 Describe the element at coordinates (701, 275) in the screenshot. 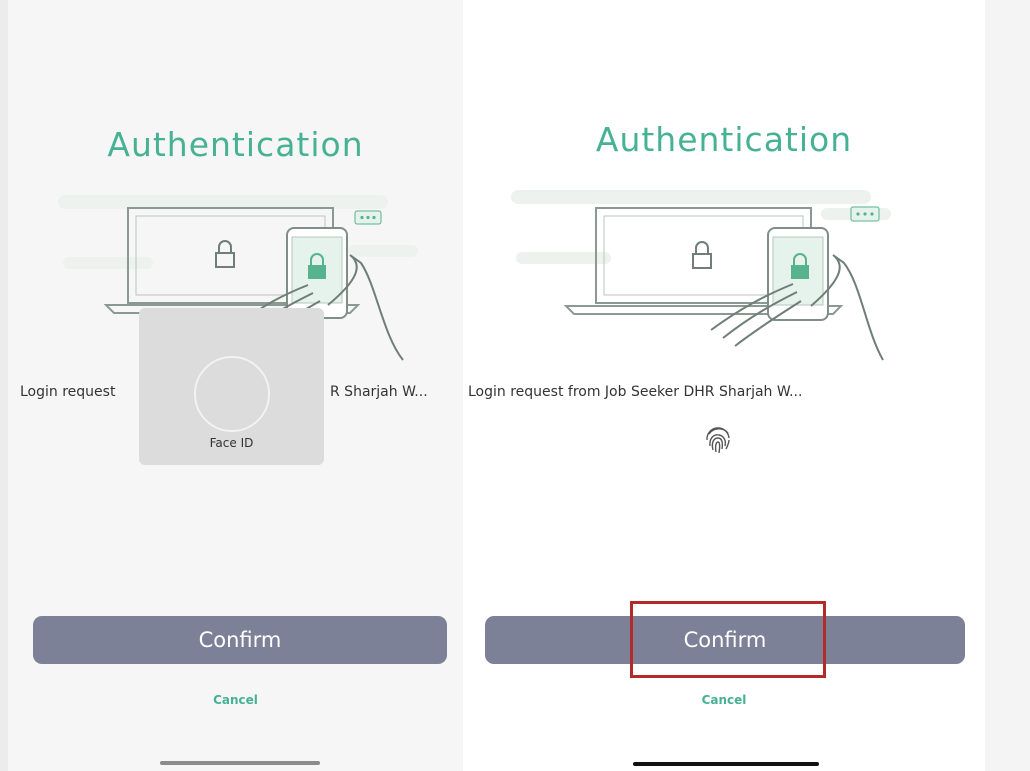

I see `laptop-phone-lock-illustration` at that location.